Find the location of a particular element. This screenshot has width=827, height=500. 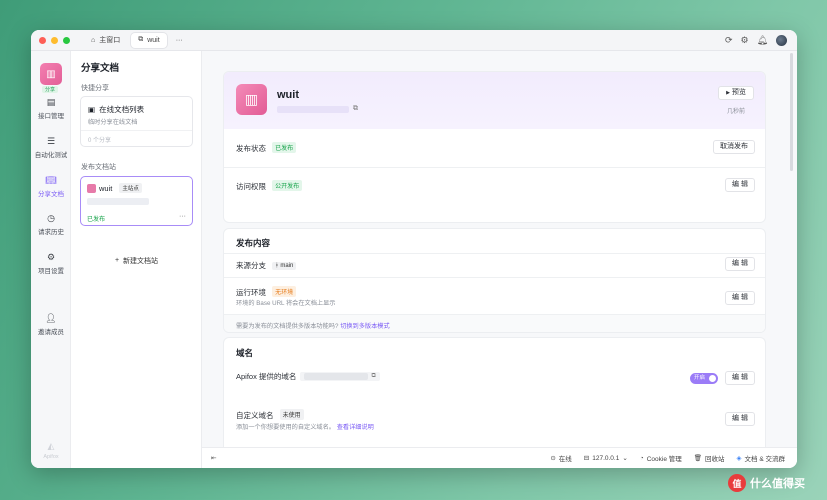

window-controls is located at coordinates (54, 40).